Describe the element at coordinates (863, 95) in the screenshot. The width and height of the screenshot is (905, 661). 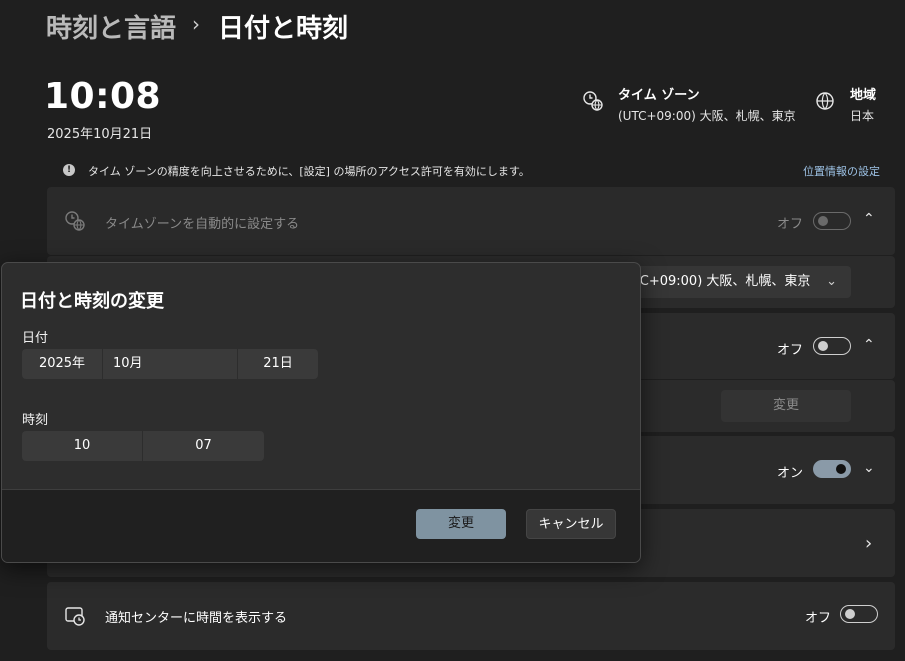
I see `region-info-title: 地域` at that location.